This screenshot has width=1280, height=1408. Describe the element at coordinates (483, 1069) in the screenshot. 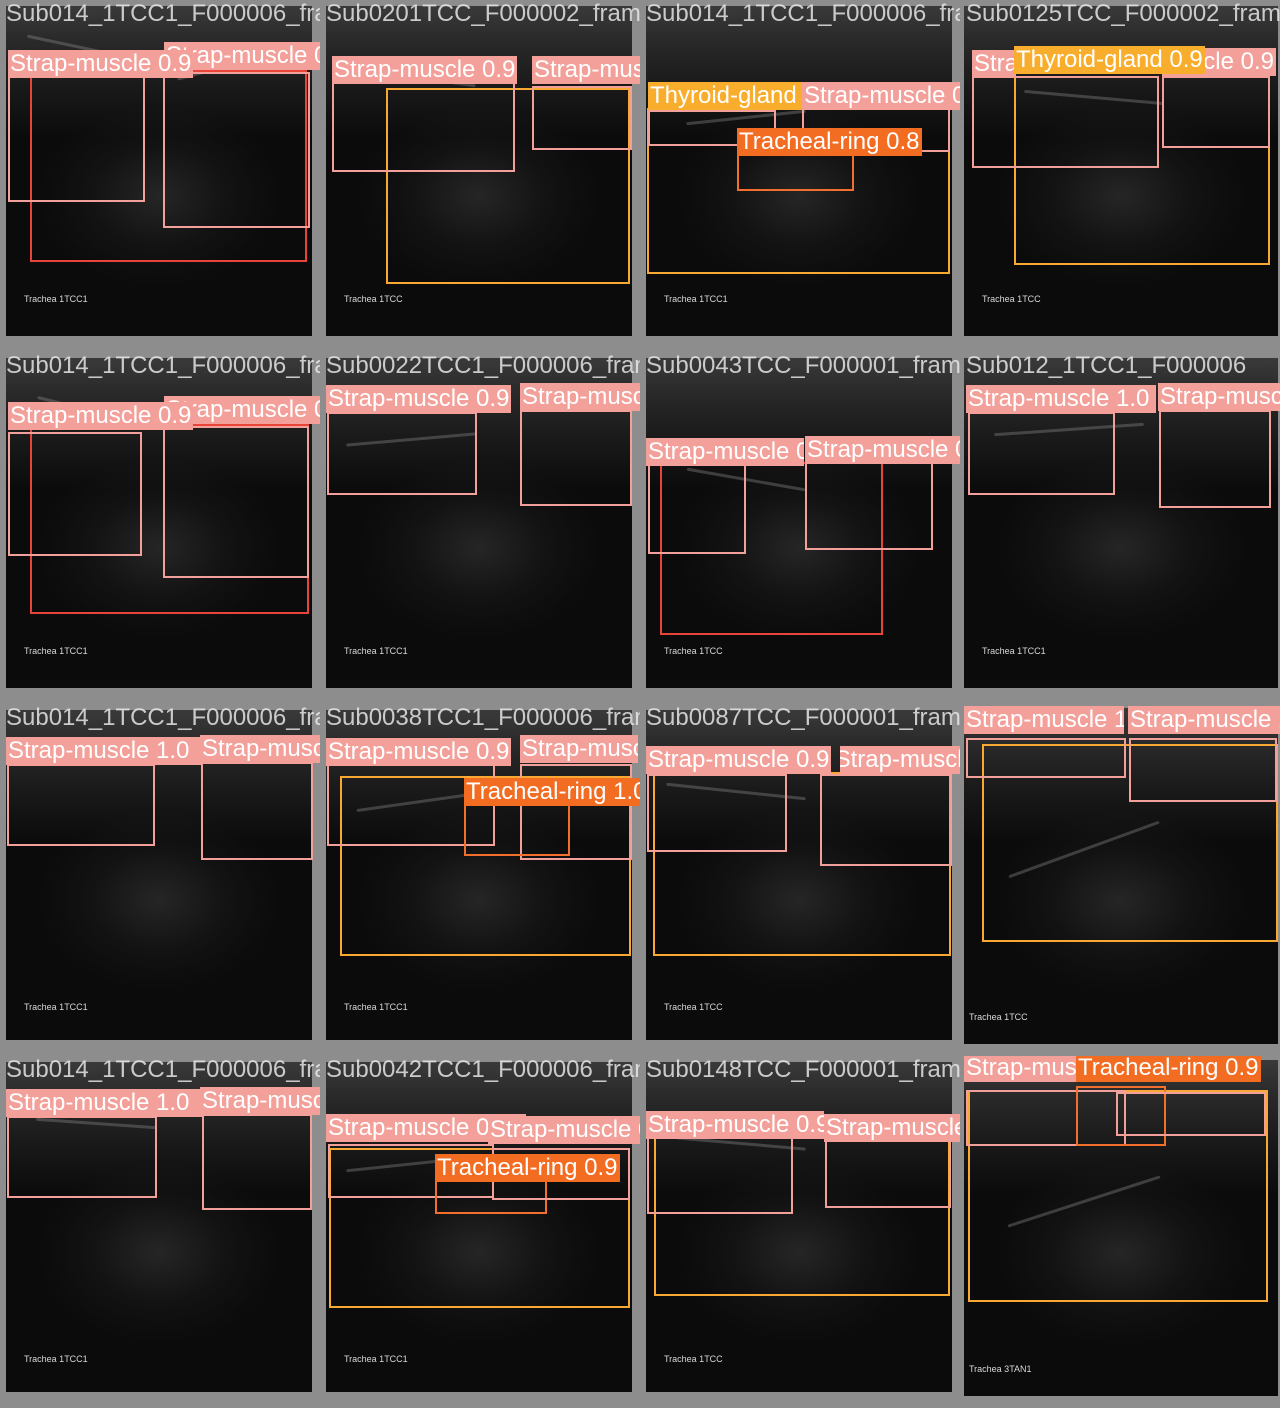

I see `filename: Sub0042TCC1_F000006_frame004.png` at that location.